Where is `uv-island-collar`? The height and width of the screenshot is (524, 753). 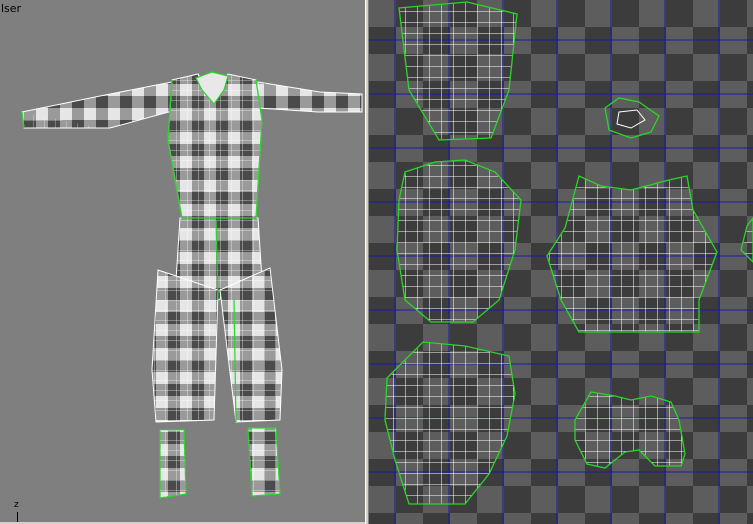 uv-island-collar is located at coordinates (632, 118).